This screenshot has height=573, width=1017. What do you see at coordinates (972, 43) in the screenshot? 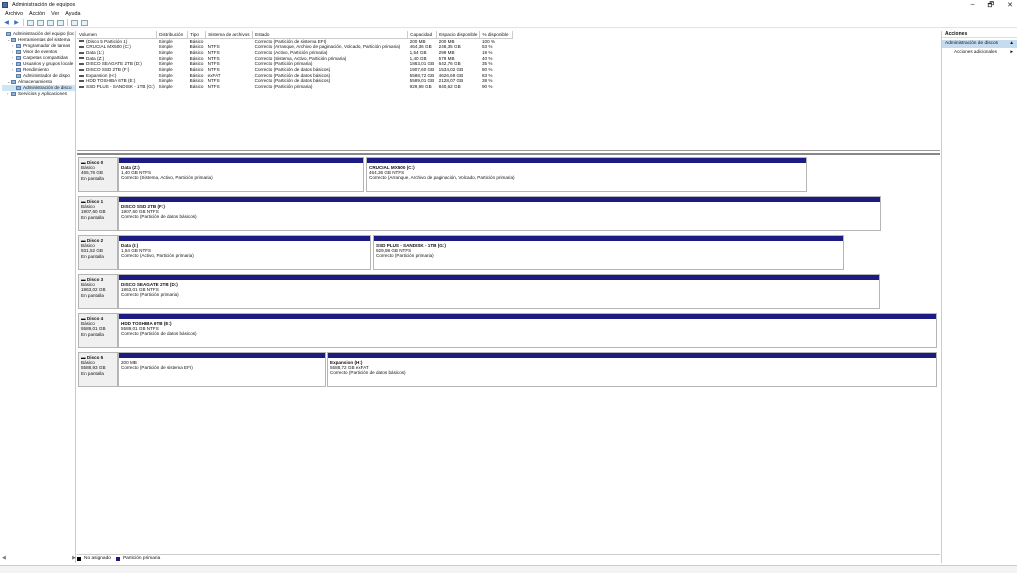
I see `actions-section-label: Administración de discos` at bounding box center [972, 43].